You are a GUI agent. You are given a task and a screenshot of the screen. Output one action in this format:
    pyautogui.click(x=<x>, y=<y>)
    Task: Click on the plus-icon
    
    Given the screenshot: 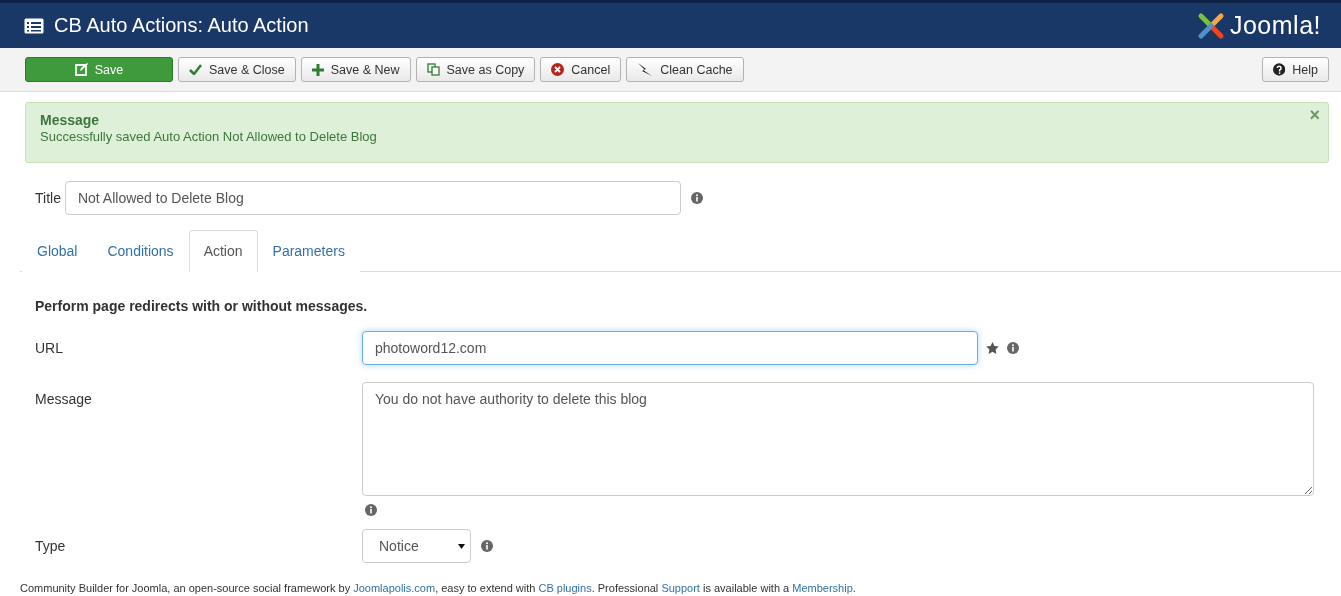 What is the action you would take?
    pyautogui.click(x=317, y=69)
    